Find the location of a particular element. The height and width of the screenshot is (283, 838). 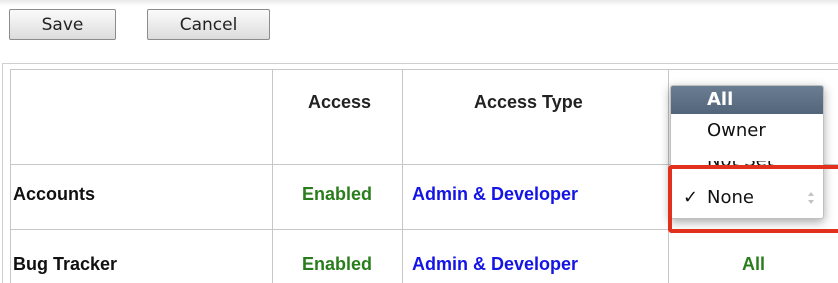

table-left-border is located at coordinates (10, 176).